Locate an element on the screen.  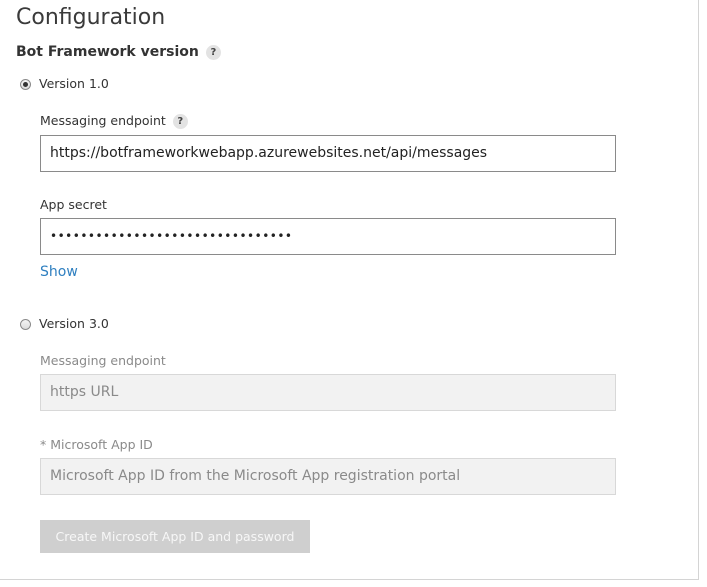
show-secret-link: Show is located at coordinates (59, 272).